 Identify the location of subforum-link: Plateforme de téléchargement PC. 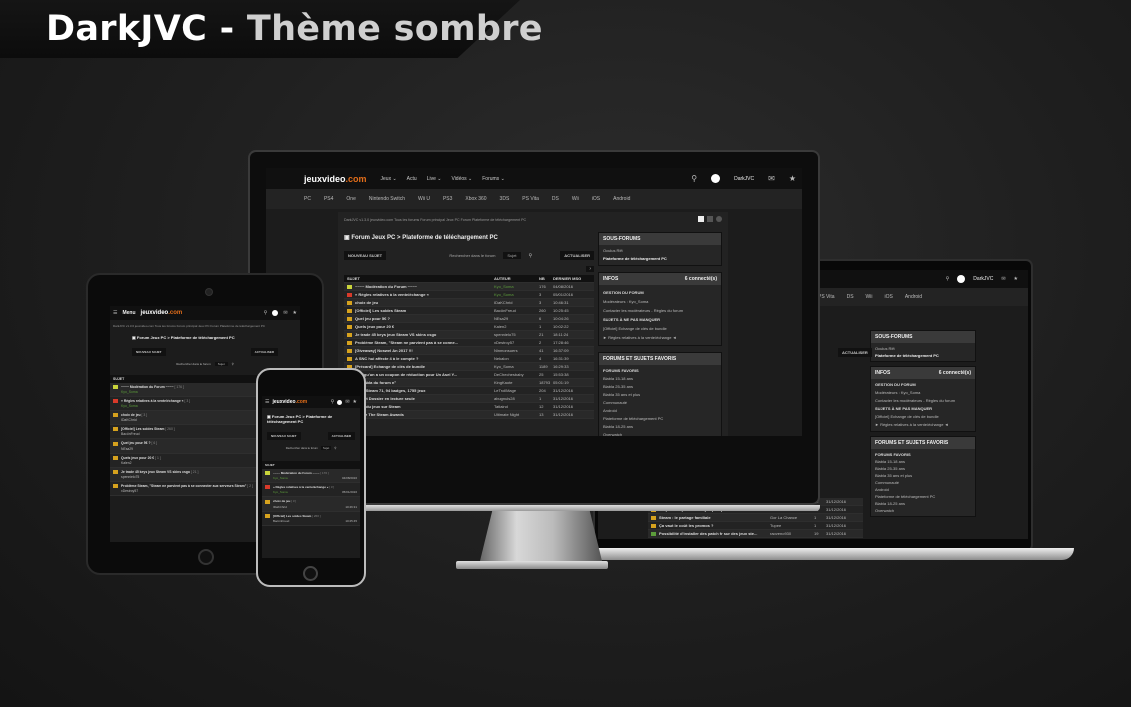
(923, 355).